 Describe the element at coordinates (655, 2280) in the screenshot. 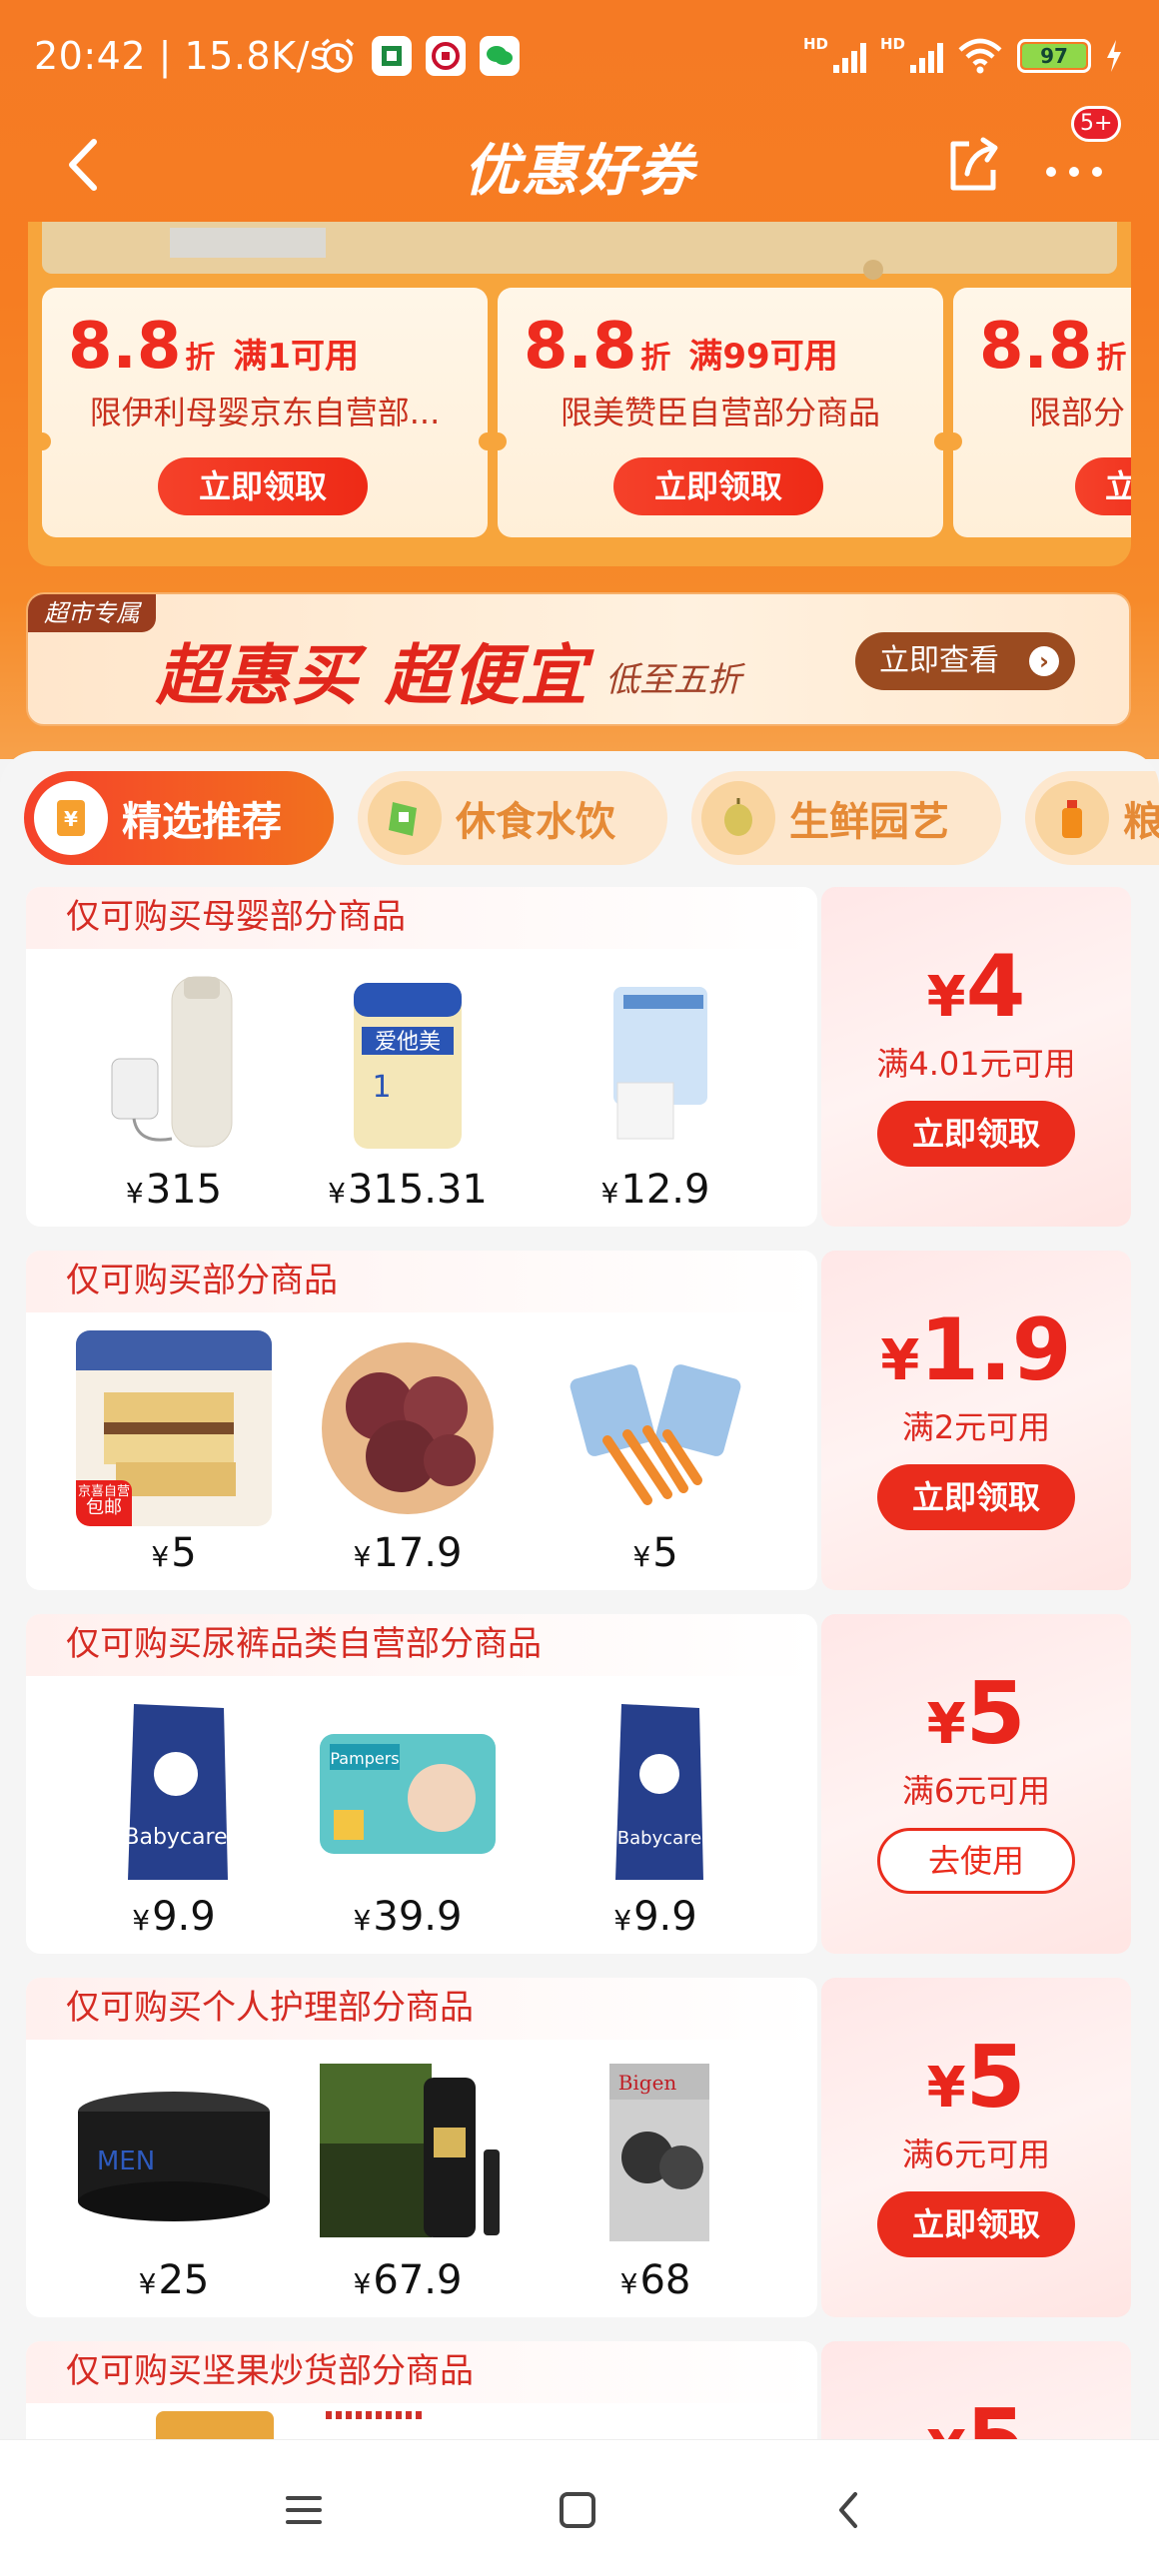

I see `product-price: ¥68` at that location.